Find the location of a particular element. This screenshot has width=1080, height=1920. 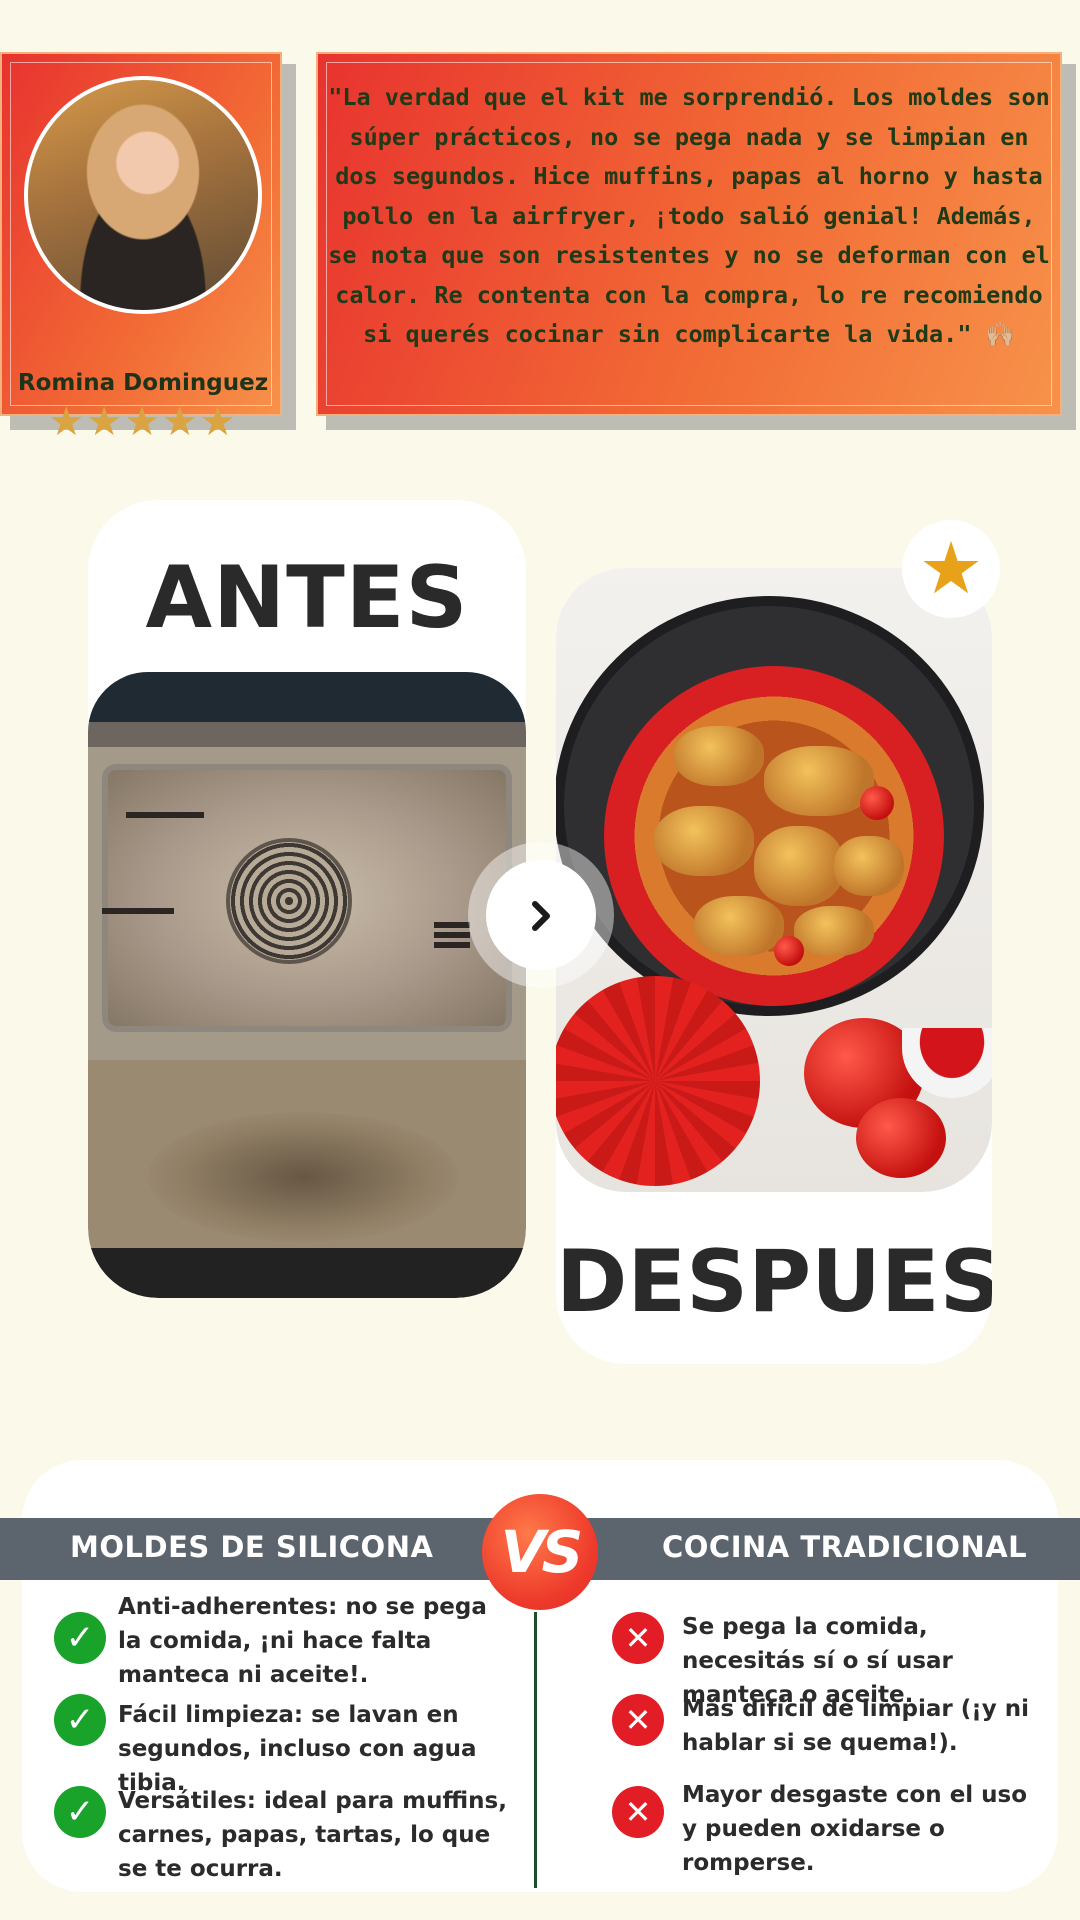

airfryer-food-image is located at coordinates (774, 880).